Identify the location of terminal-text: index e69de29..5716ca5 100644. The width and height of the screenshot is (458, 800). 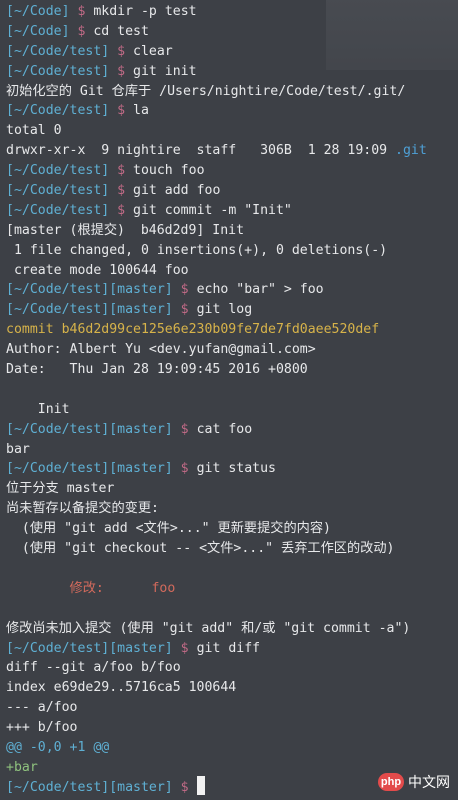
(121, 688).